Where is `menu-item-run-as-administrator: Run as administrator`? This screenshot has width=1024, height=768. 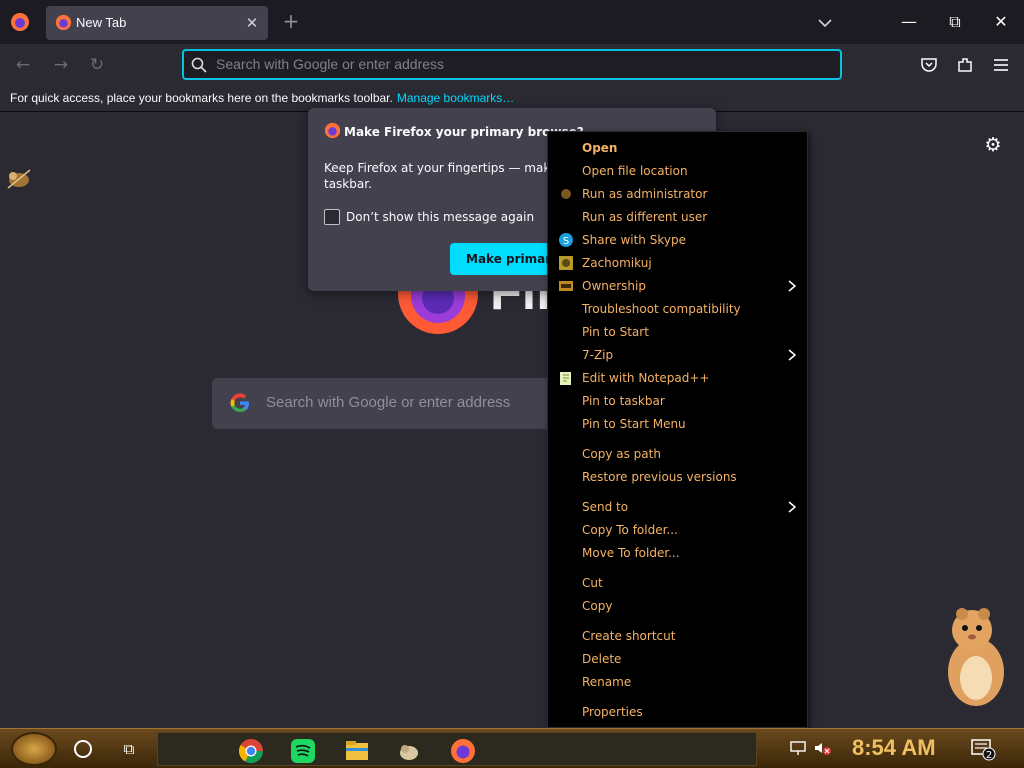
menu-item-run-as-administrator: Run as administrator is located at coordinates (677, 194).